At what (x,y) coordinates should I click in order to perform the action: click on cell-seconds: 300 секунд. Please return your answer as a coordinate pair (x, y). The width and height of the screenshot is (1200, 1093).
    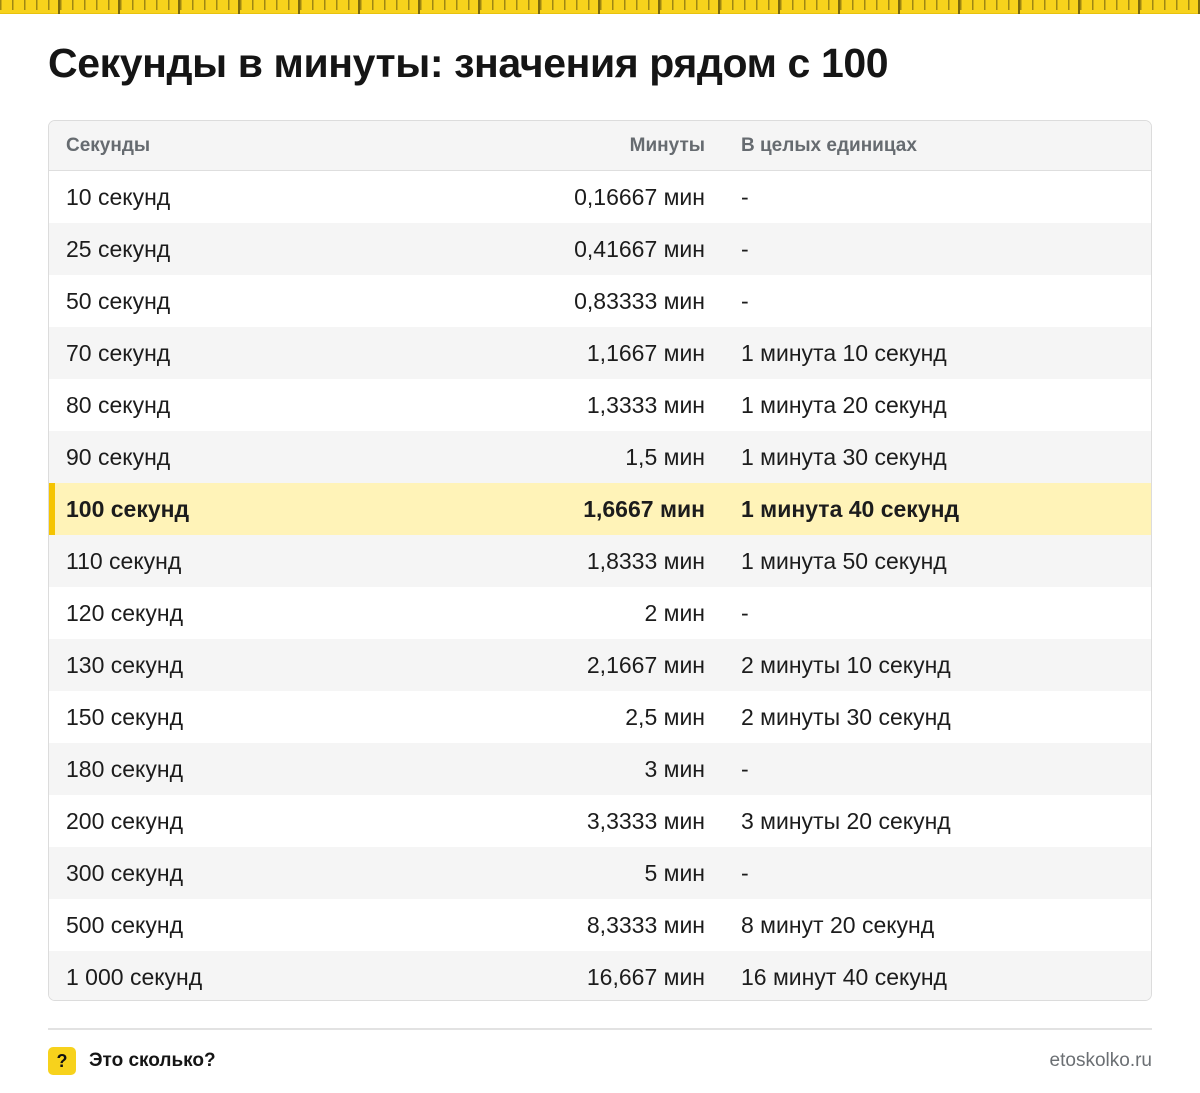
    Looking at the image, I should click on (124, 872).